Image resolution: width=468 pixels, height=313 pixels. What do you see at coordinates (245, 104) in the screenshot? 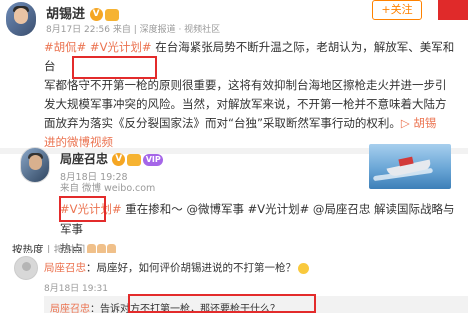
I see `post-line: 发大规模军事冲突的风险。当然，对解放军来说，不开第一枪并不意味着大陆方` at bounding box center [245, 104].